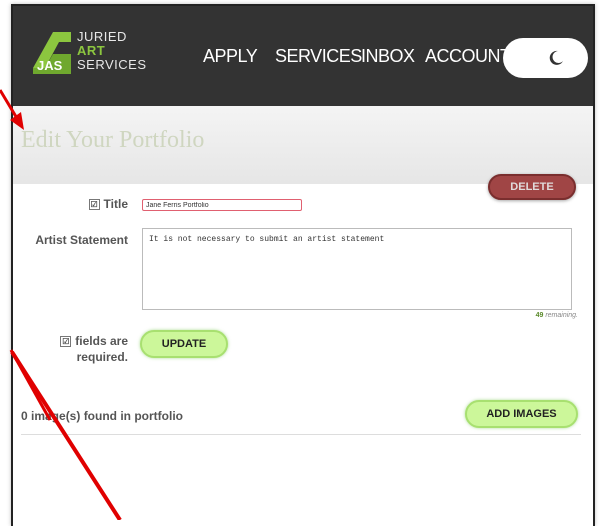  I want to click on logo-mark-icon: JAS, so click(52, 53).